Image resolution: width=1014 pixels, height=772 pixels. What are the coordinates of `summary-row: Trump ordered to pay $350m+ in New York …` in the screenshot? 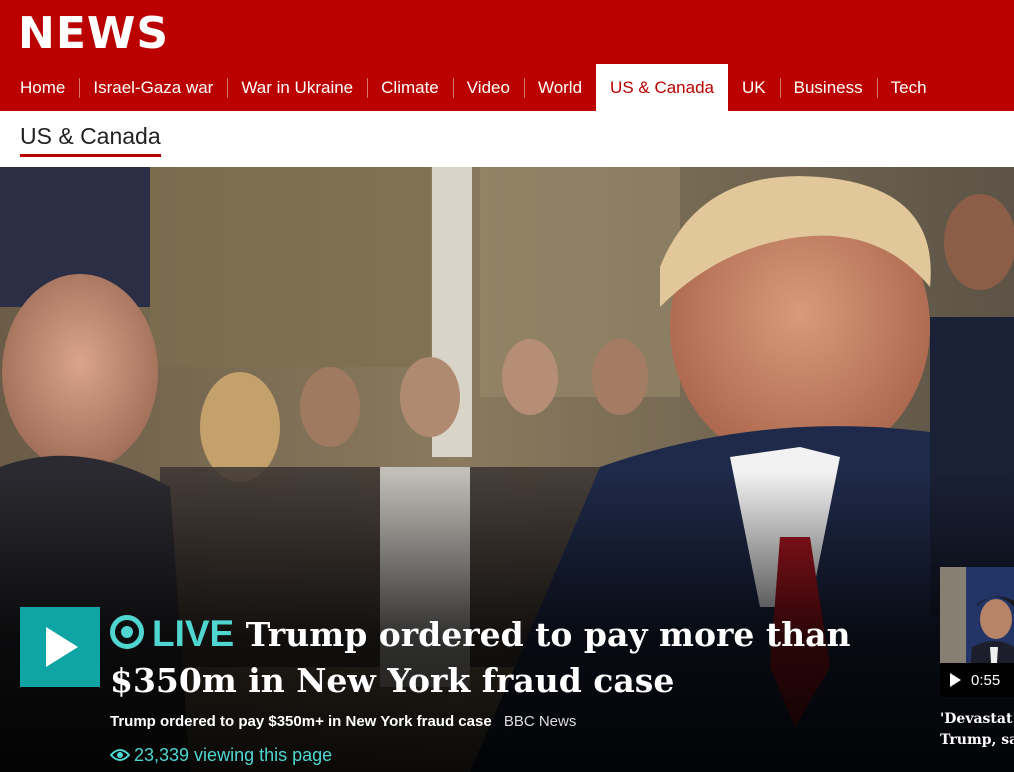 It's located at (343, 721).